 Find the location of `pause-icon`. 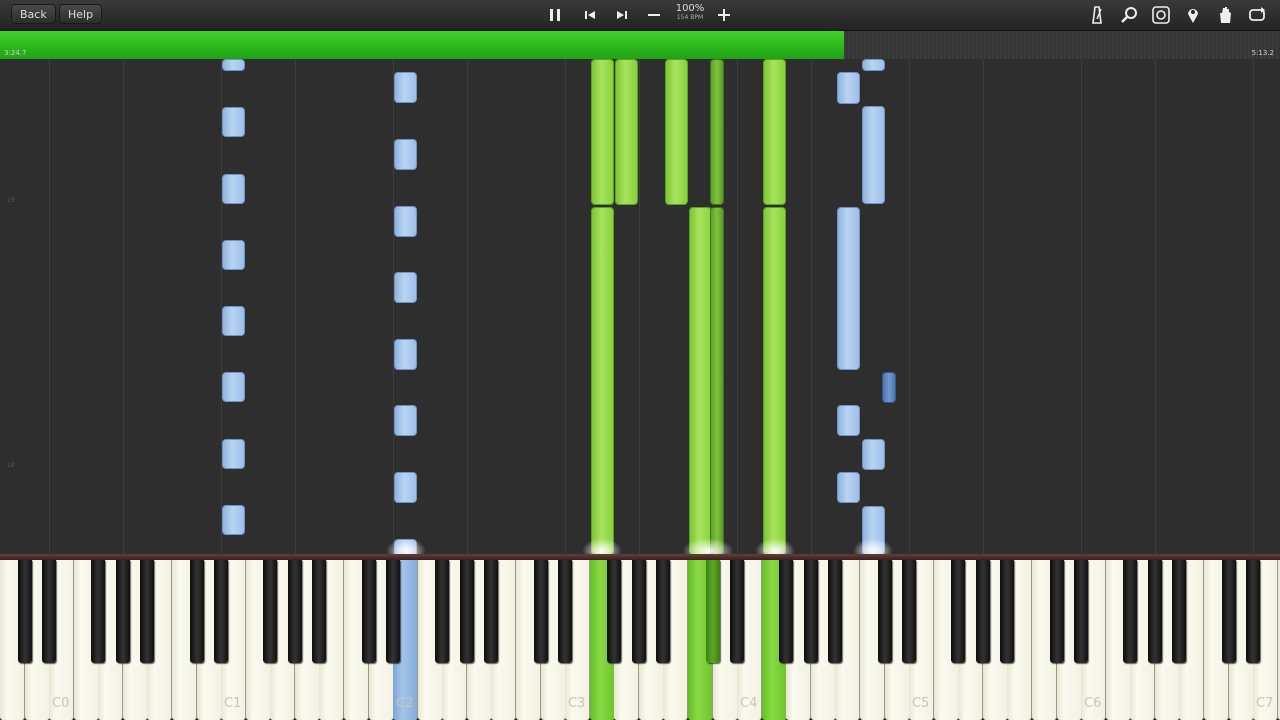

pause-icon is located at coordinates (555, 15).